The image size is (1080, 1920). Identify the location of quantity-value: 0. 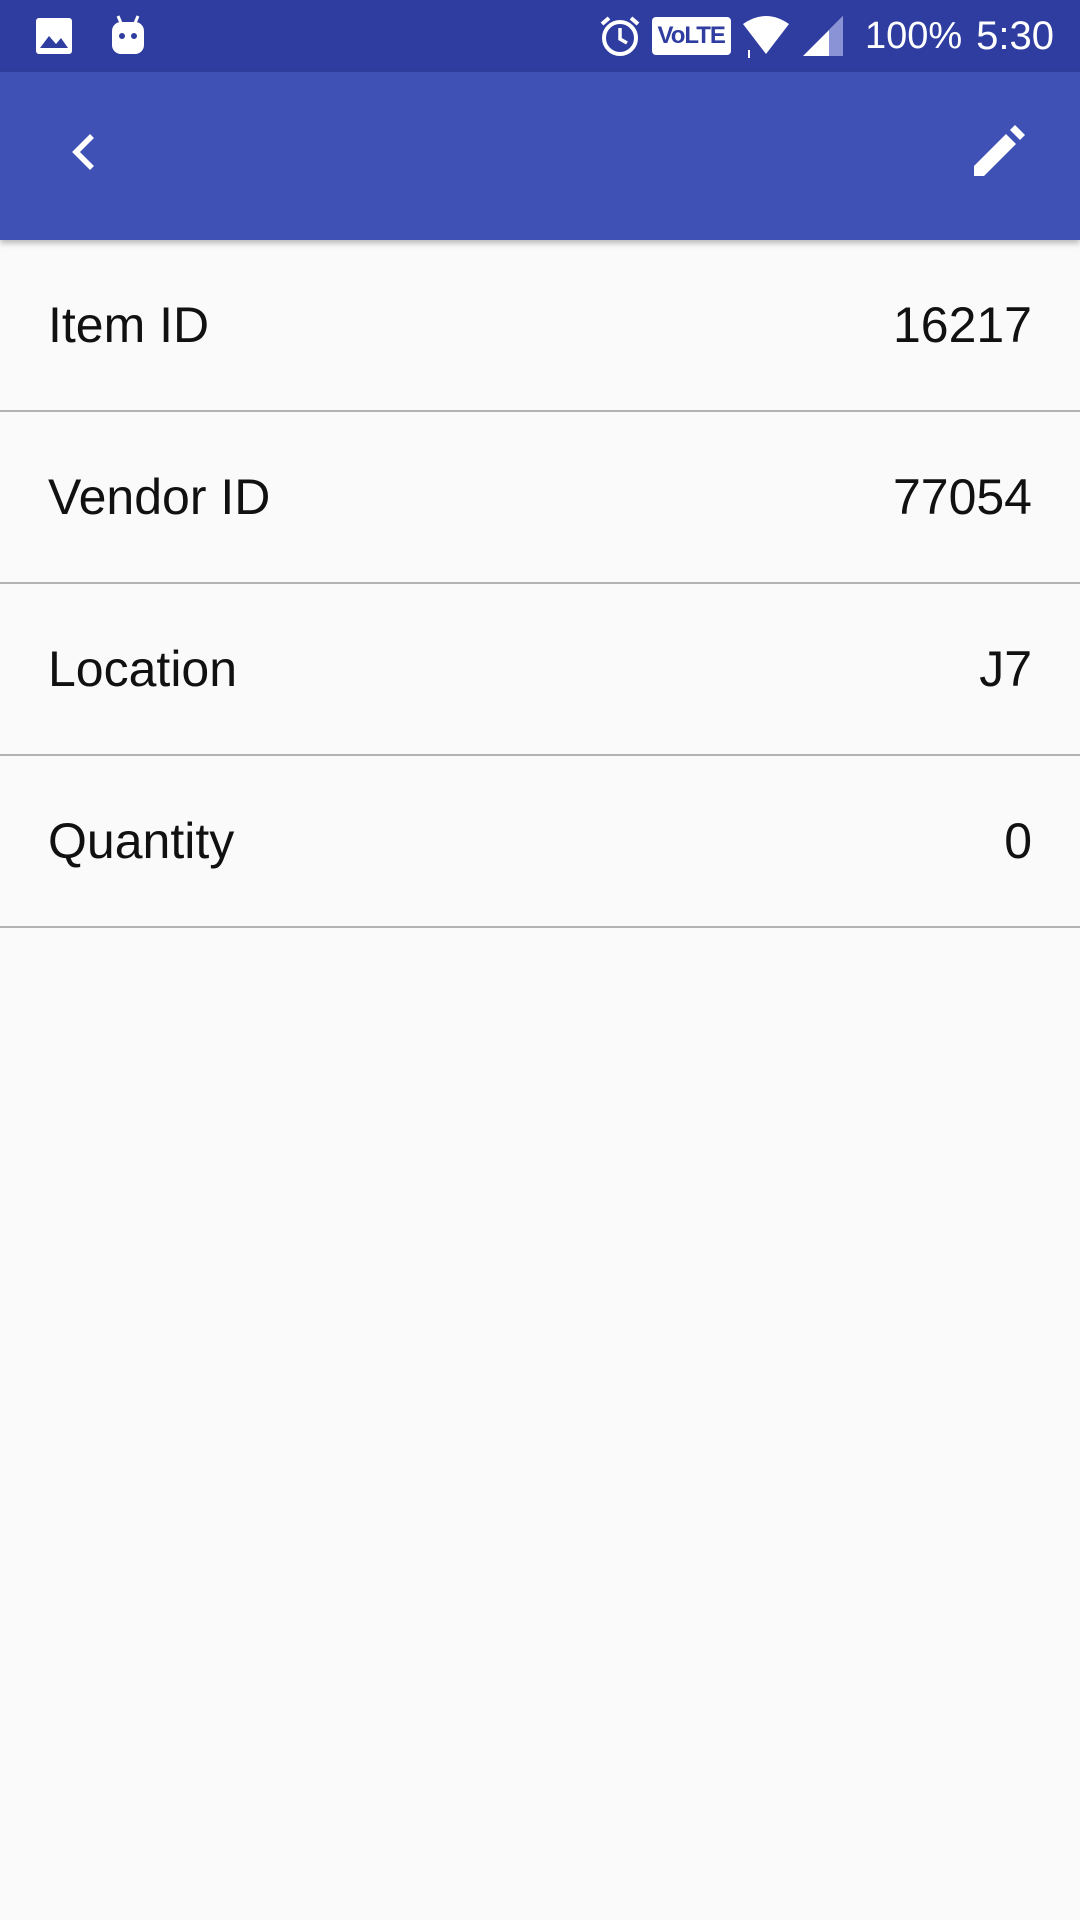
(1018, 841).